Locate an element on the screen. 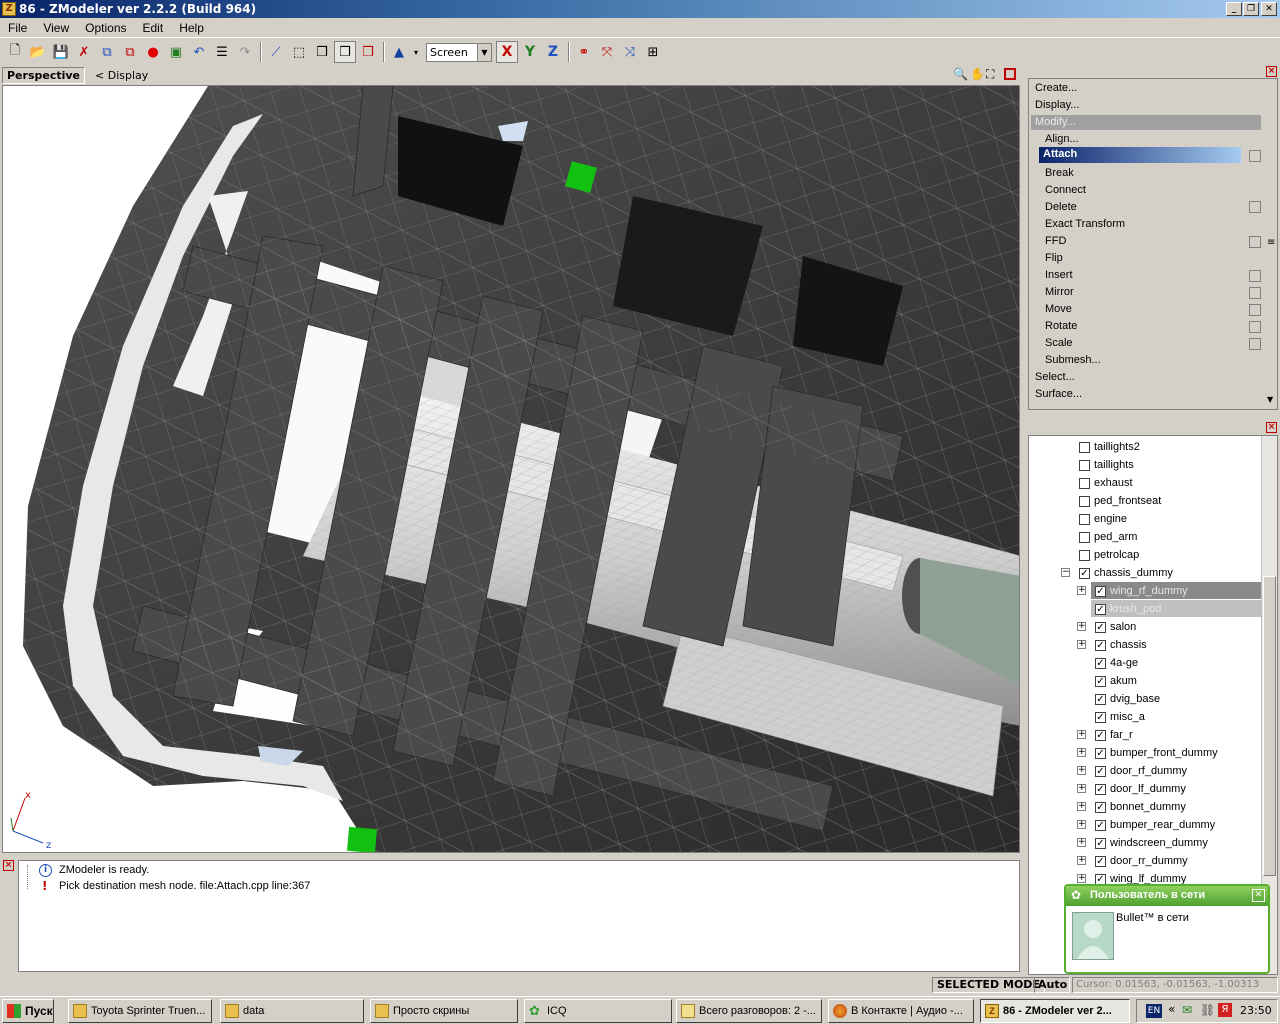 This screenshot has width=1280, height=1024. menu-edit: Edit is located at coordinates (153, 28).